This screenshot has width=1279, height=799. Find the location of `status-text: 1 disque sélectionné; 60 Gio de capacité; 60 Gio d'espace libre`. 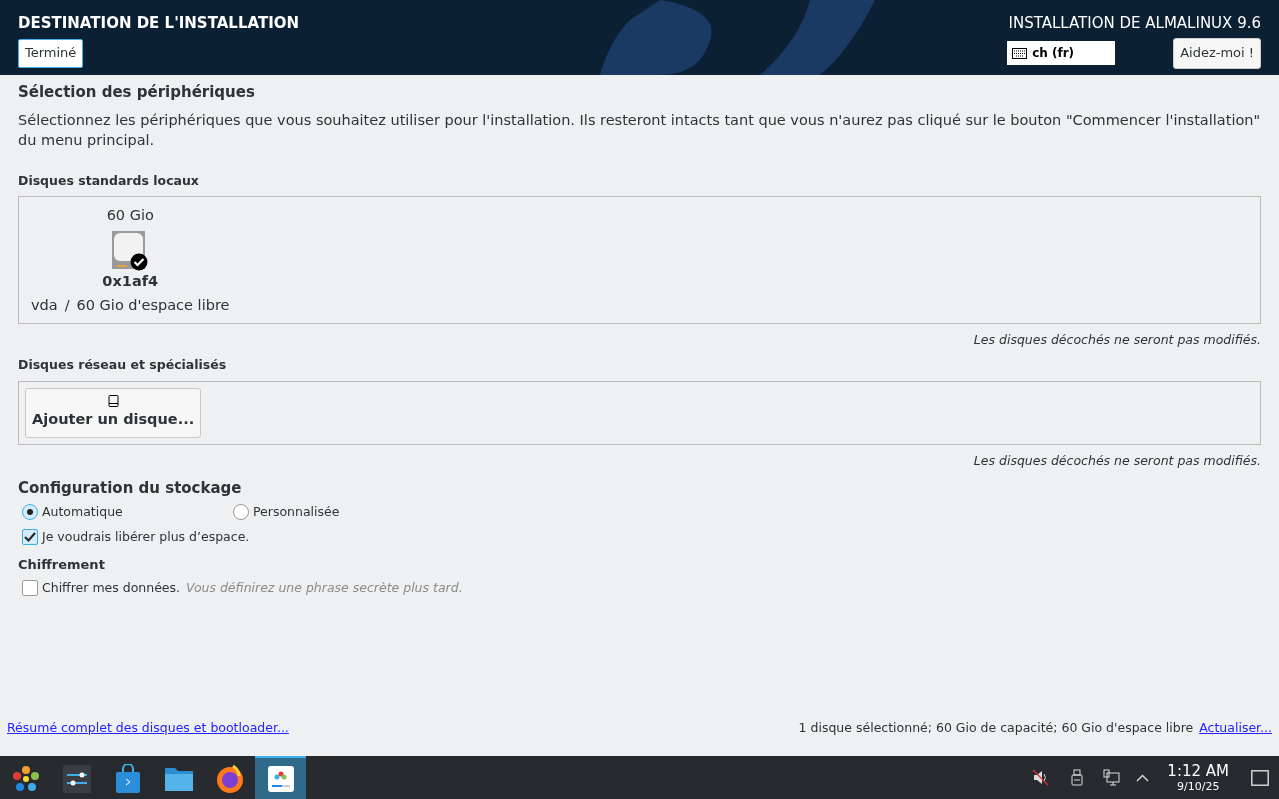

status-text: 1 disque sélectionné; 60 Gio de capacité; 60 Gio d'espace libre is located at coordinates (996, 728).